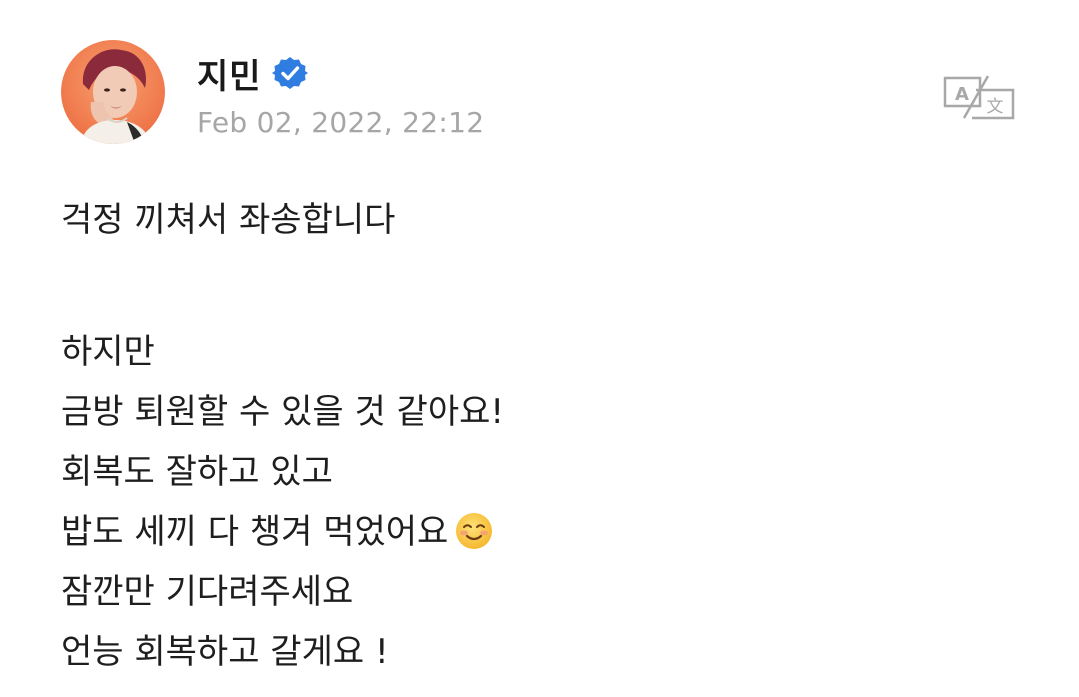 Image resolution: width=1079 pixels, height=697 pixels. Describe the element at coordinates (225, 652) in the screenshot. I see `post-line: 언능 회복하고 갈게요 !` at that location.